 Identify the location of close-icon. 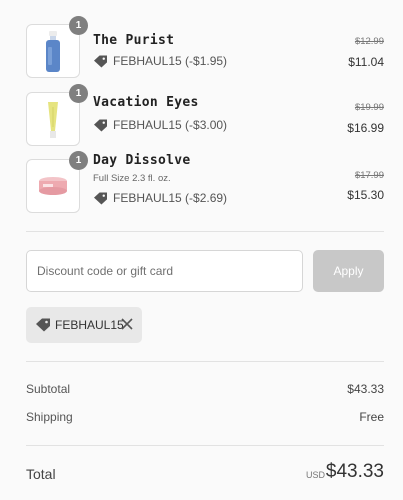
(127, 324).